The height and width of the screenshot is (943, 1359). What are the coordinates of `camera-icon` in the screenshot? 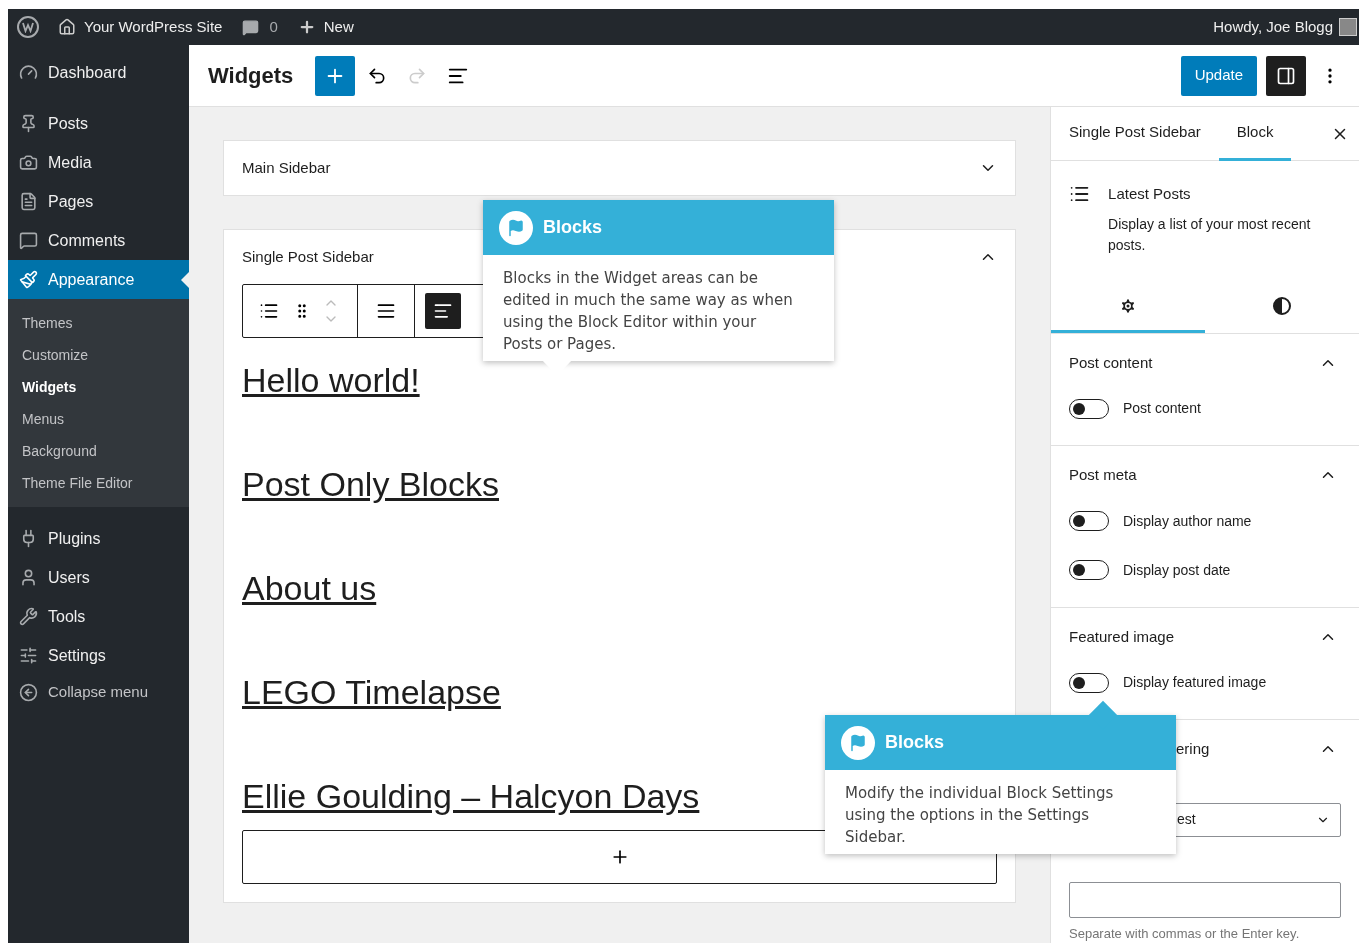 It's located at (28, 162).